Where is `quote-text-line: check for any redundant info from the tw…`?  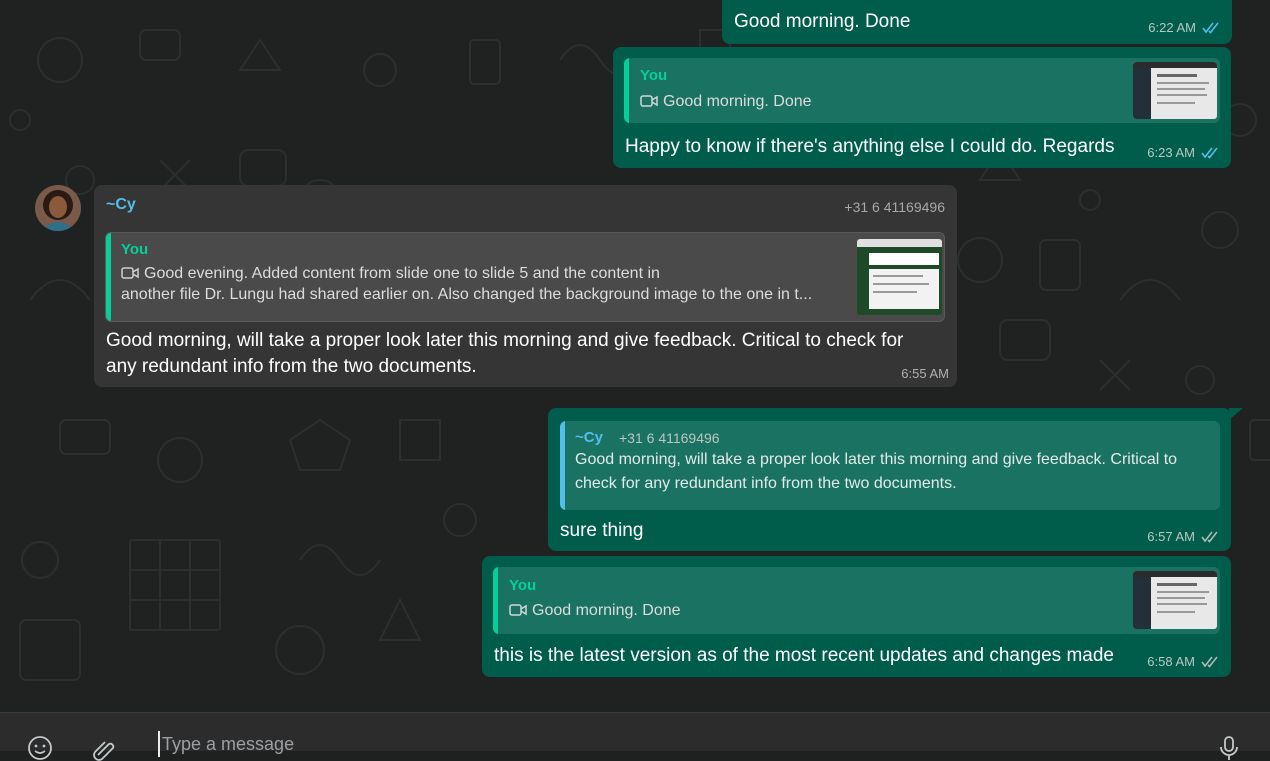 quote-text-line: check for any redundant info from the tw… is located at coordinates (766, 483).